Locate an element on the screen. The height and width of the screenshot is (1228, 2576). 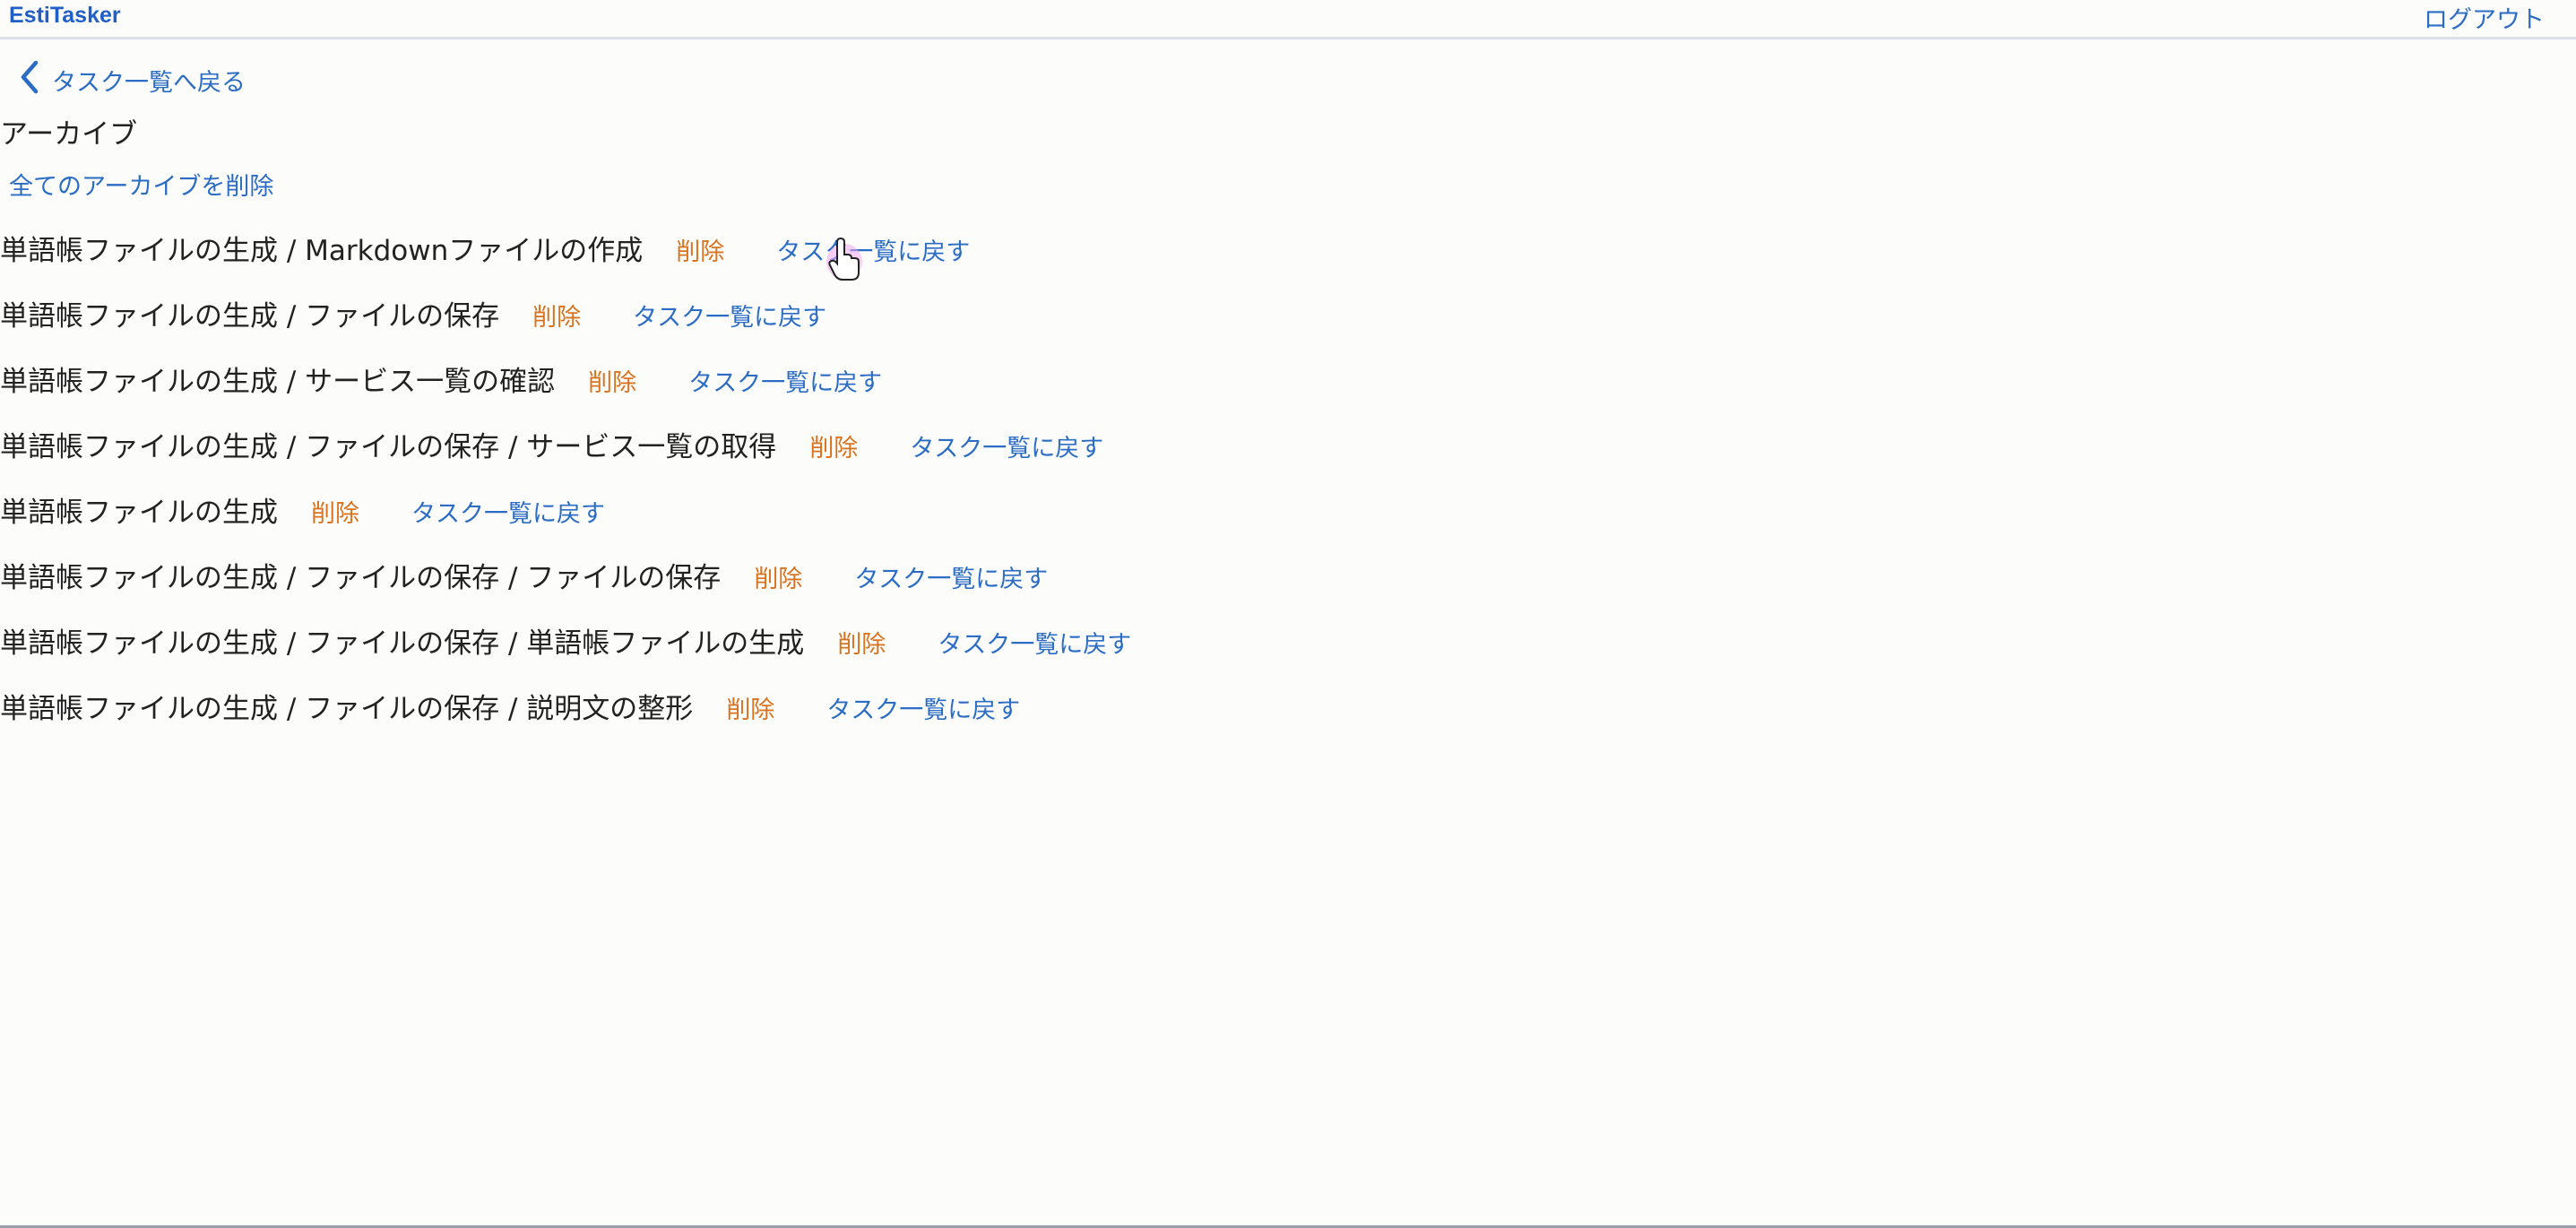
archived-task-row: 単語帳ファイルの生成 / ファイルの保存 削除 タスク一覧に戻す is located at coordinates (565, 326).